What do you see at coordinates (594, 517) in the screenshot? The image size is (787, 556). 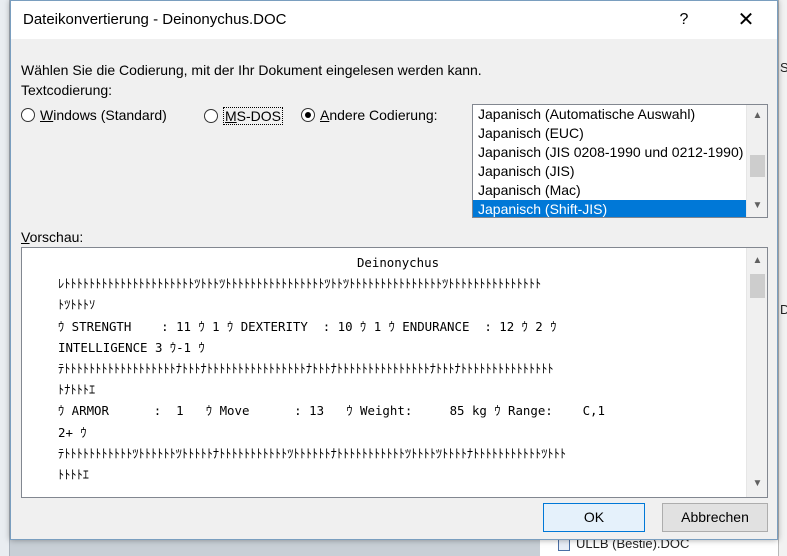 I see `ok-button: OK` at bounding box center [594, 517].